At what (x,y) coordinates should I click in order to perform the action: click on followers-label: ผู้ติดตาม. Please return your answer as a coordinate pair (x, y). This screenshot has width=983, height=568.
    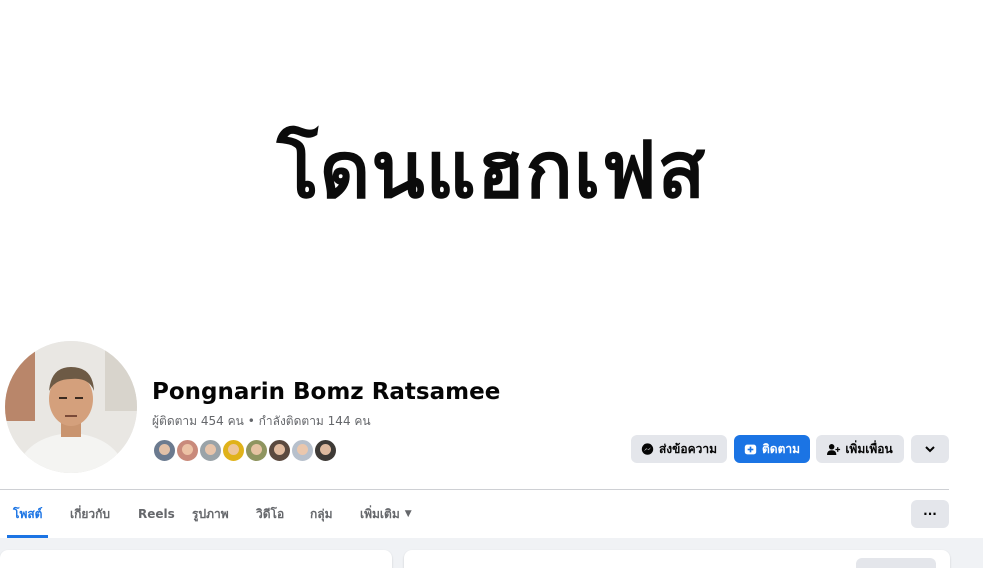
    Looking at the image, I should click on (174, 421).